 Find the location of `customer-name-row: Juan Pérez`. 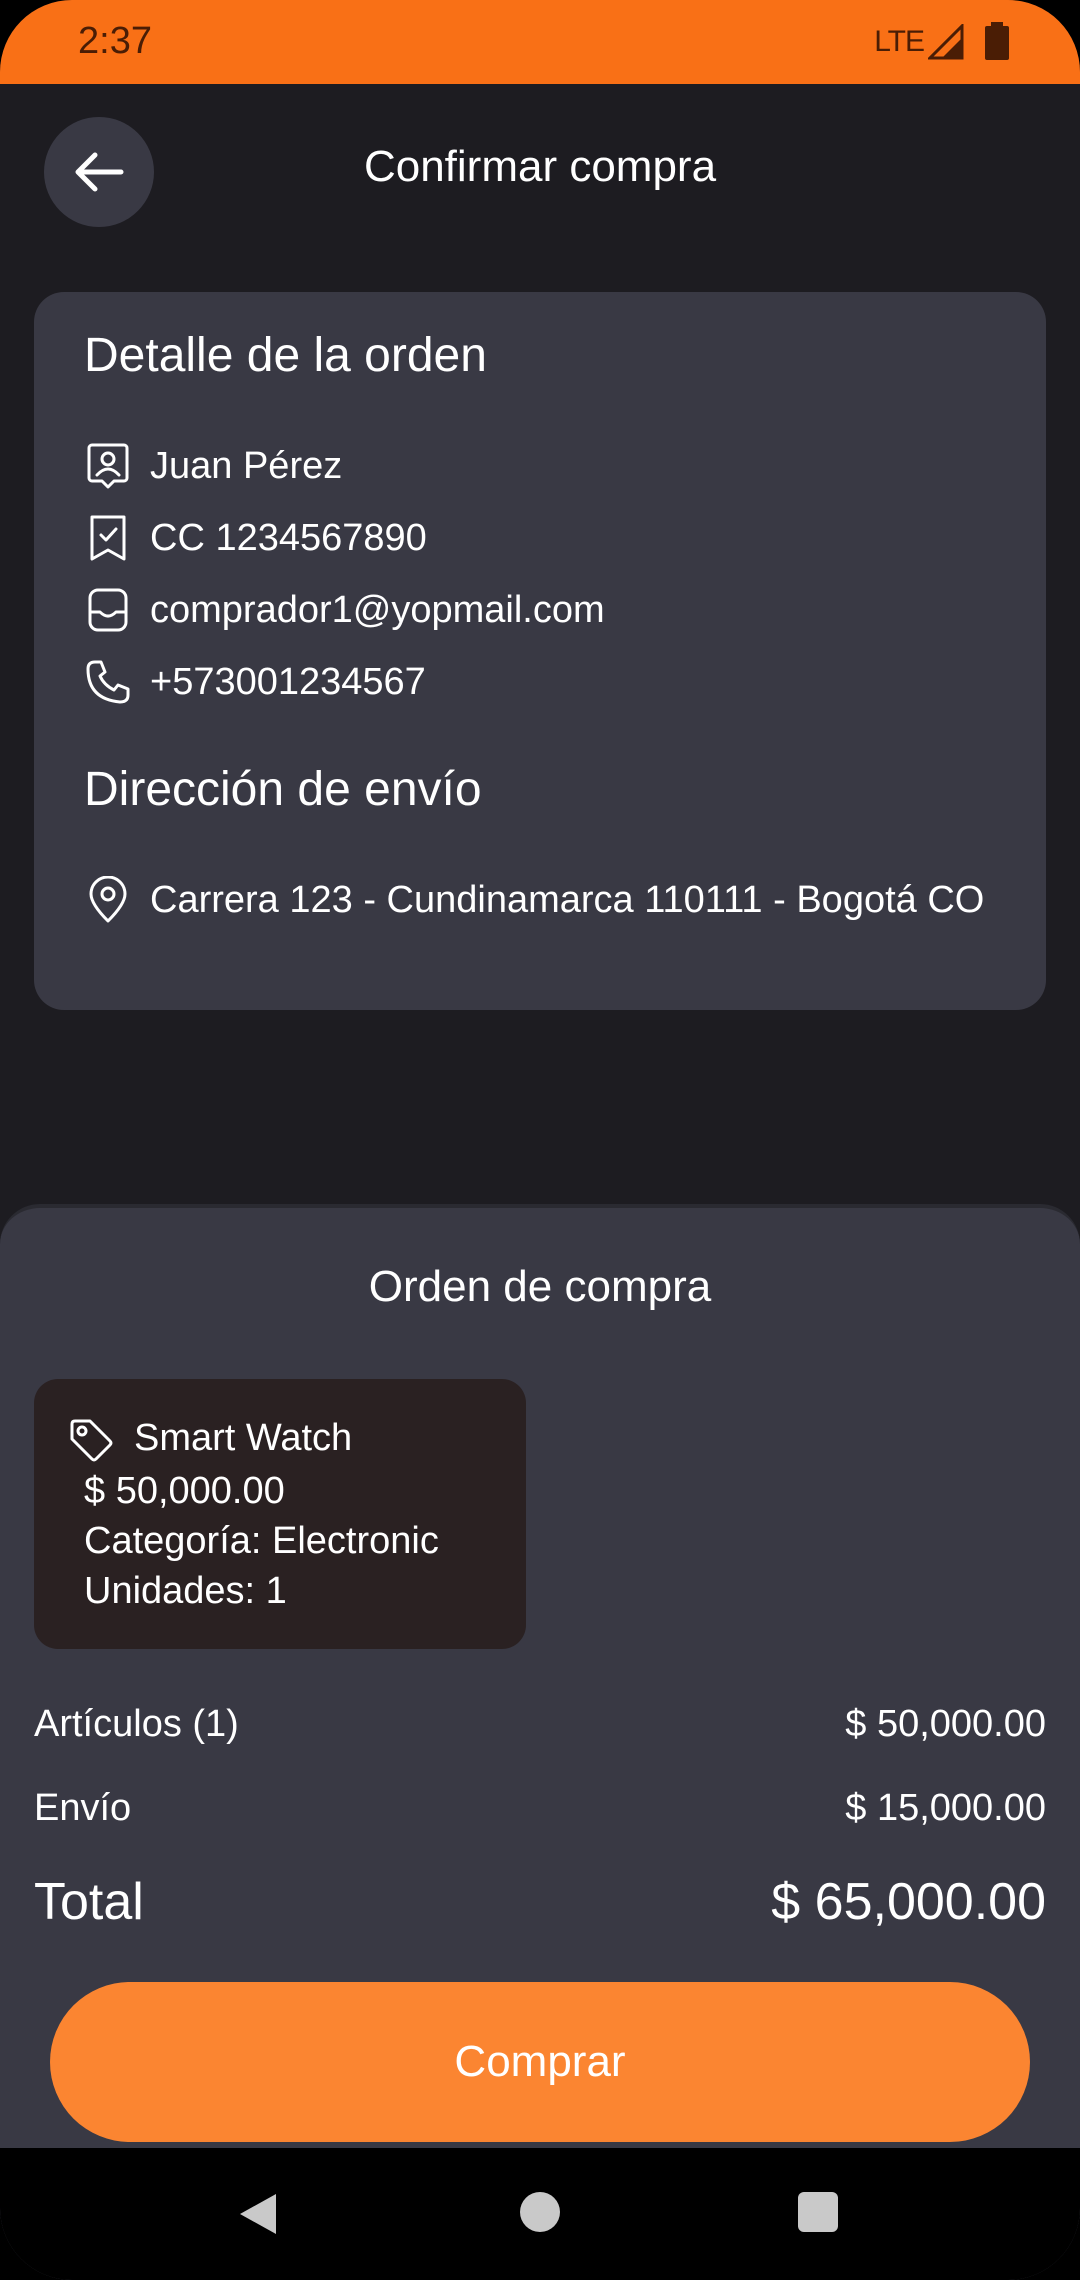

customer-name-row: Juan Pérez is located at coordinates (213, 466).